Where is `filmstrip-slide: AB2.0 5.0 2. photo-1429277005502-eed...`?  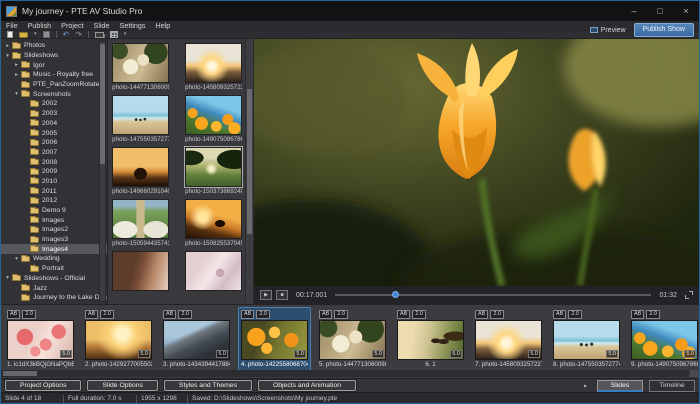 filmstrip-slide: AB2.0 5.0 2. photo-1429277005502-eed... is located at coordinates (118, 339).